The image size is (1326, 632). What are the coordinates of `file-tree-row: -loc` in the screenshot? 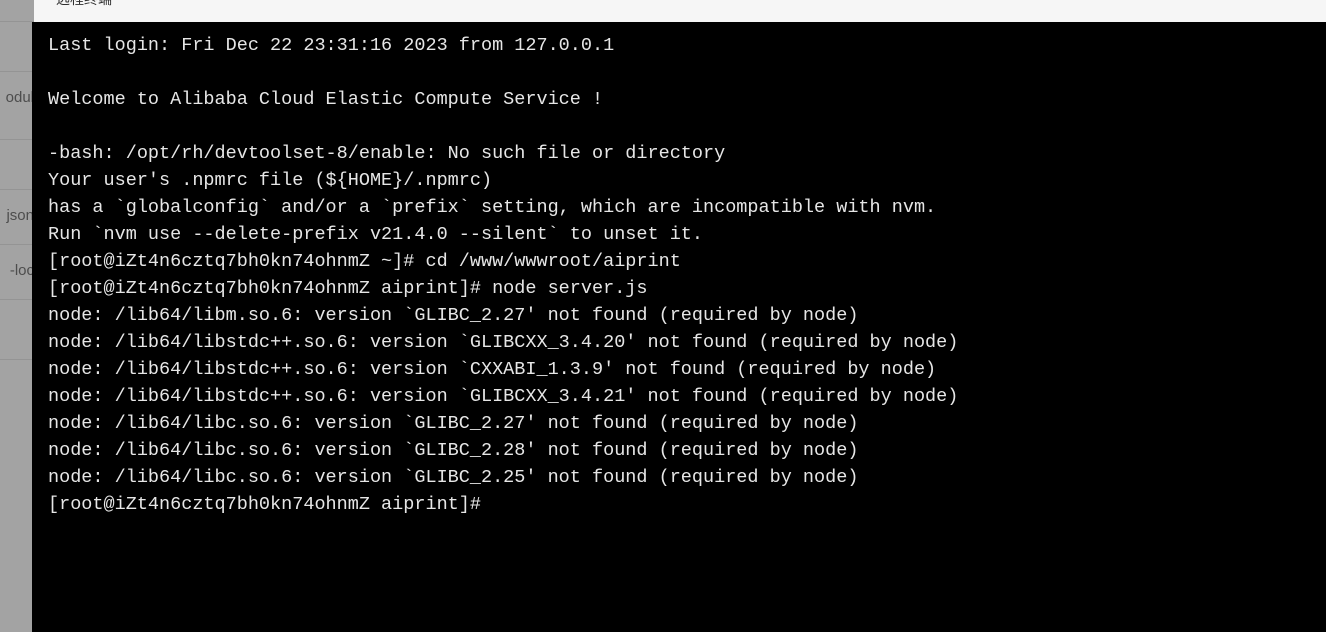 It's located at (17, 272).